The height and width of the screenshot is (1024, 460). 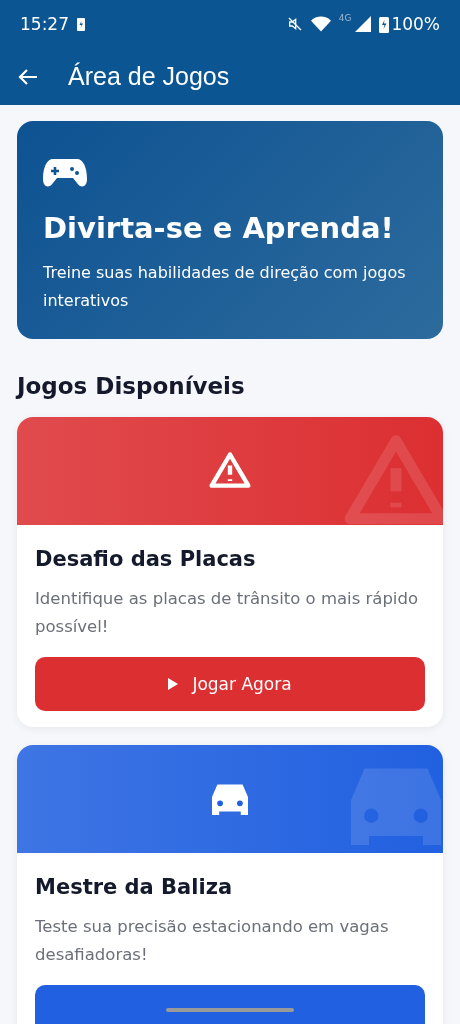 What do you see at coordinates (227, 613) in the screenshot?
I see `game-description: Identifique as placas de trânsito o mais rápido possível!` at bounding box center [227, 613].